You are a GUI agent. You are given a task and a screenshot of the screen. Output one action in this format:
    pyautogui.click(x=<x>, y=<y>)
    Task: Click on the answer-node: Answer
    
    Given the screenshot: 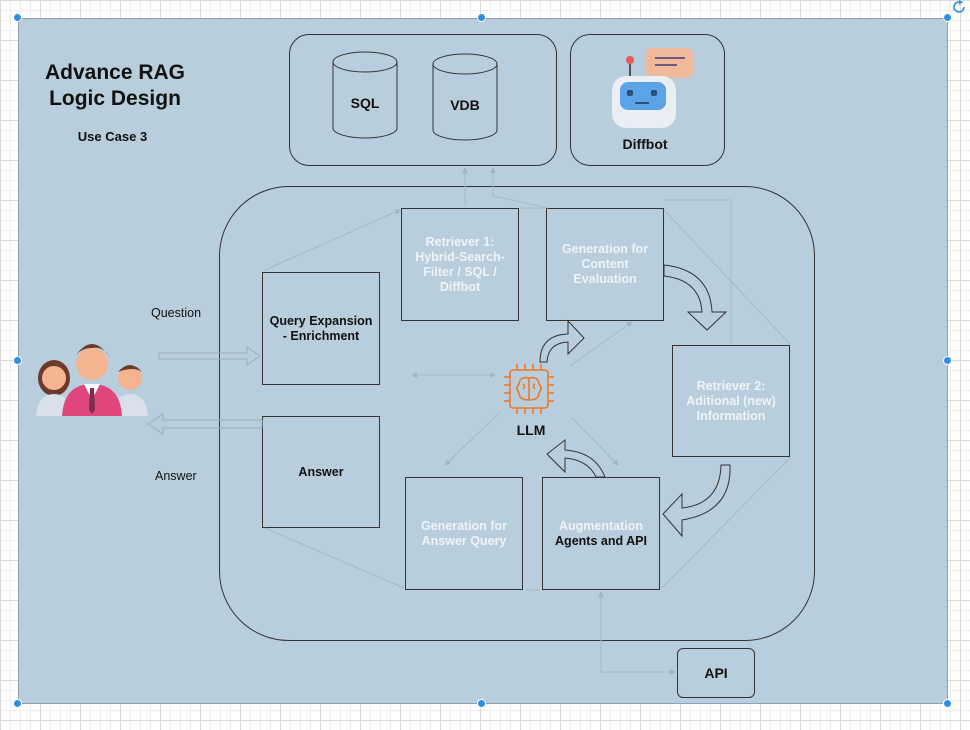 What is the action you would take?
    pyautogui.click(x=321, y=472)
    